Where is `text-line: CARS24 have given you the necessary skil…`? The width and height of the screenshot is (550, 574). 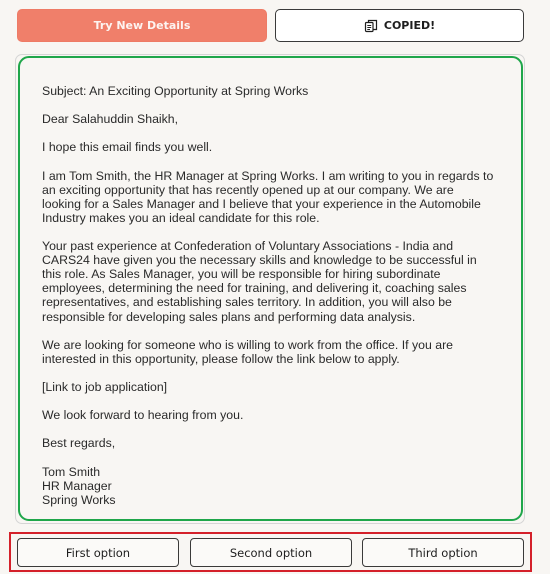
text-line: CARS24 have given you the necessary skil… is located at coordinates (259, 260).